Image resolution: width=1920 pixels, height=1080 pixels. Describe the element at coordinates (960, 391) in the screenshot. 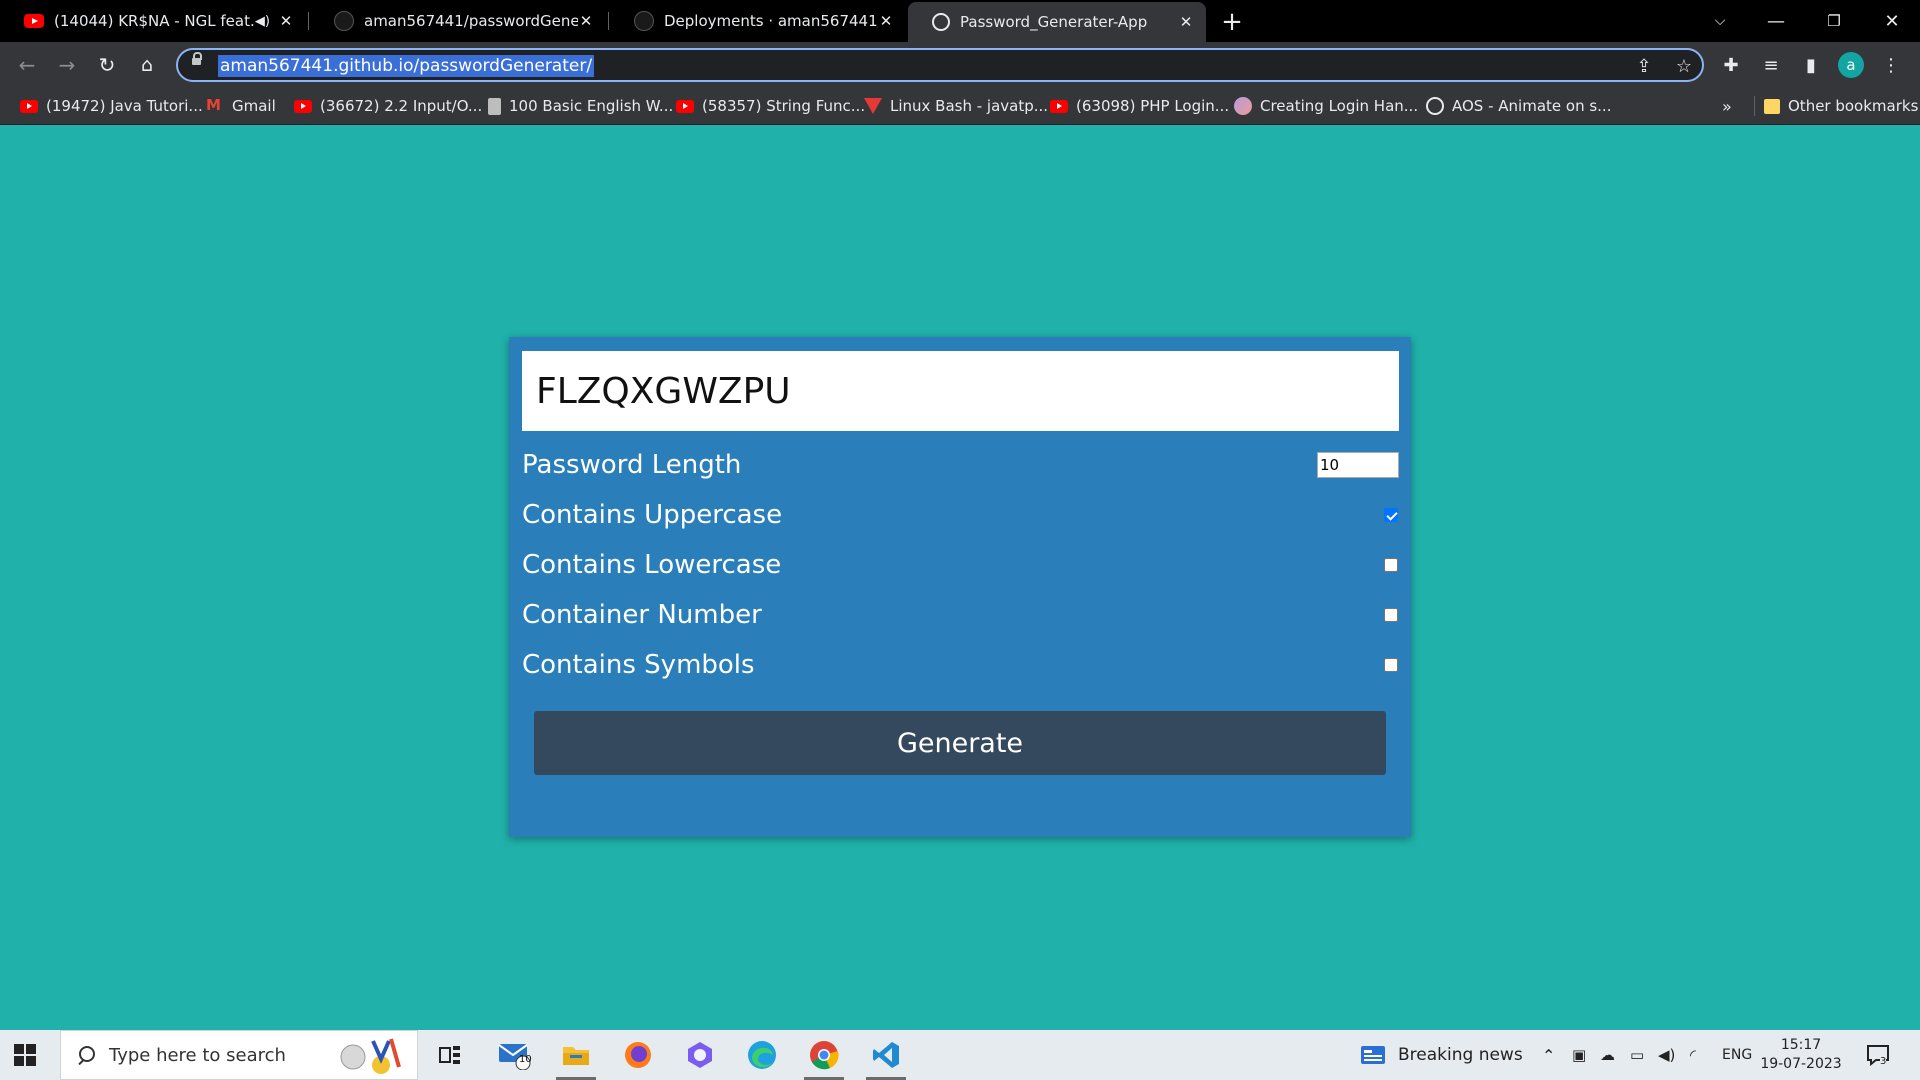

I see `password-display: FLZQXGWZPU` at that location.